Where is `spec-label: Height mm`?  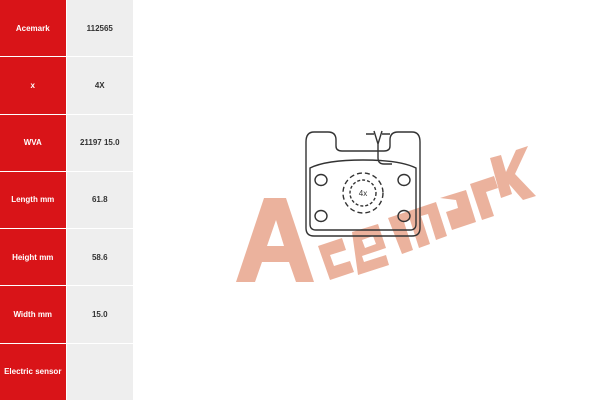
spec-label: Height mm is located at coordinates (33, 257).